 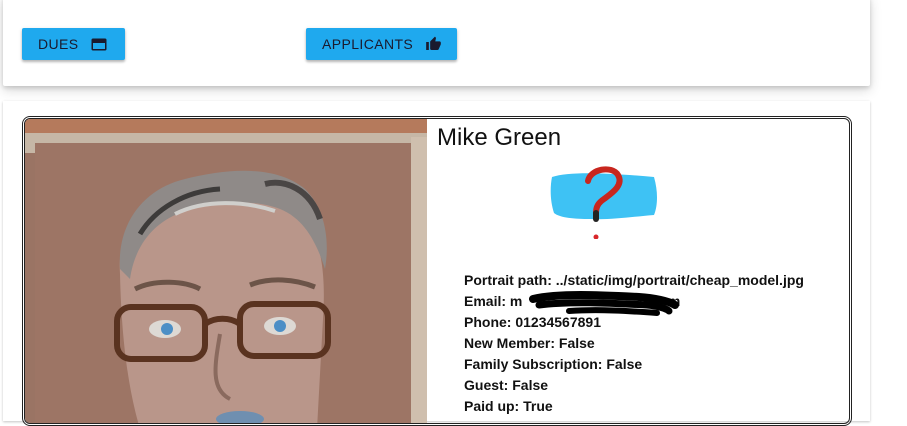 What do you see at coordinates (492, 406) in the screenshot?
I see `detail-label: Paid up:` at bounding box center [492, 406].